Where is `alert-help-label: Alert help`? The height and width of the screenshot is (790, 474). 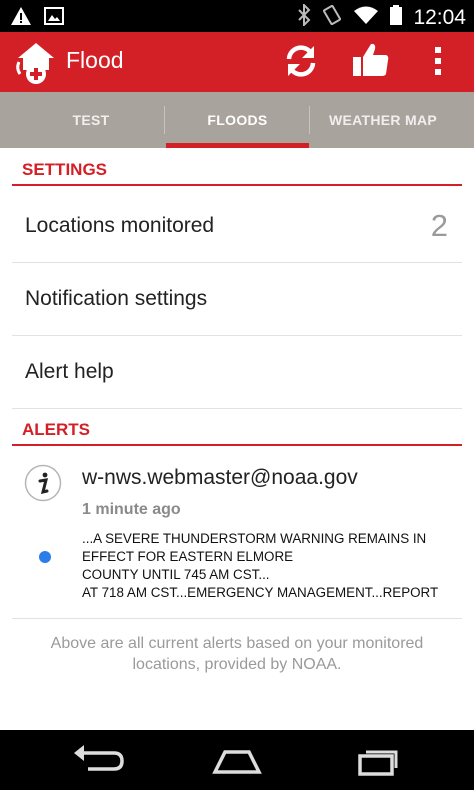
alert-help-label: Alert help is located at coordinates (69, 371).